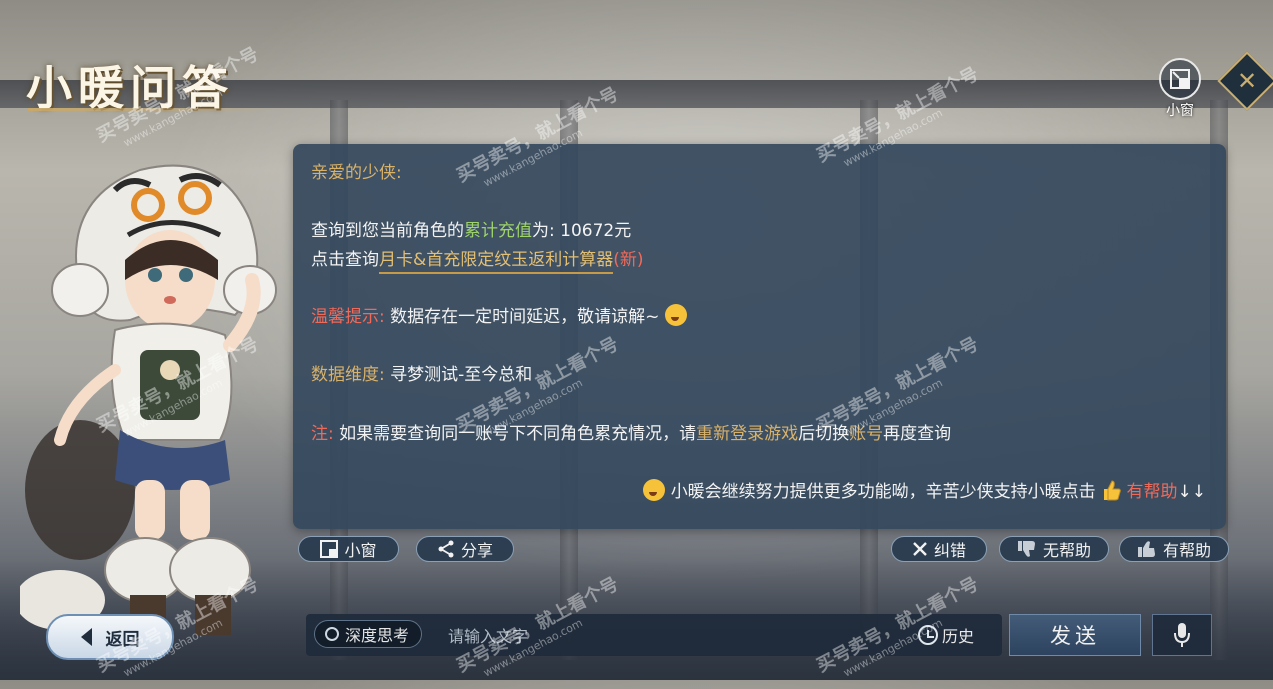  I want to click on close-icon: ✕, so click(1247, 80).